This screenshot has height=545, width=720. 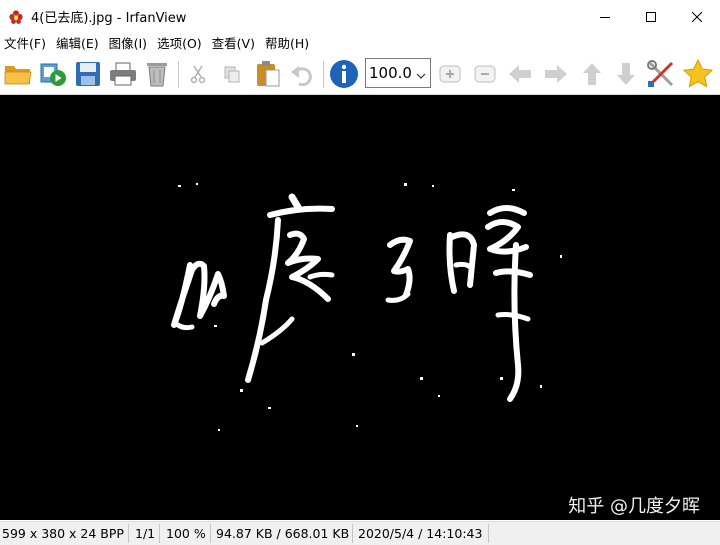 What do you see at coordinates (16, 17) in the screenshot?
I see `irfanview-app-icon` at bounding box center [16, 17].